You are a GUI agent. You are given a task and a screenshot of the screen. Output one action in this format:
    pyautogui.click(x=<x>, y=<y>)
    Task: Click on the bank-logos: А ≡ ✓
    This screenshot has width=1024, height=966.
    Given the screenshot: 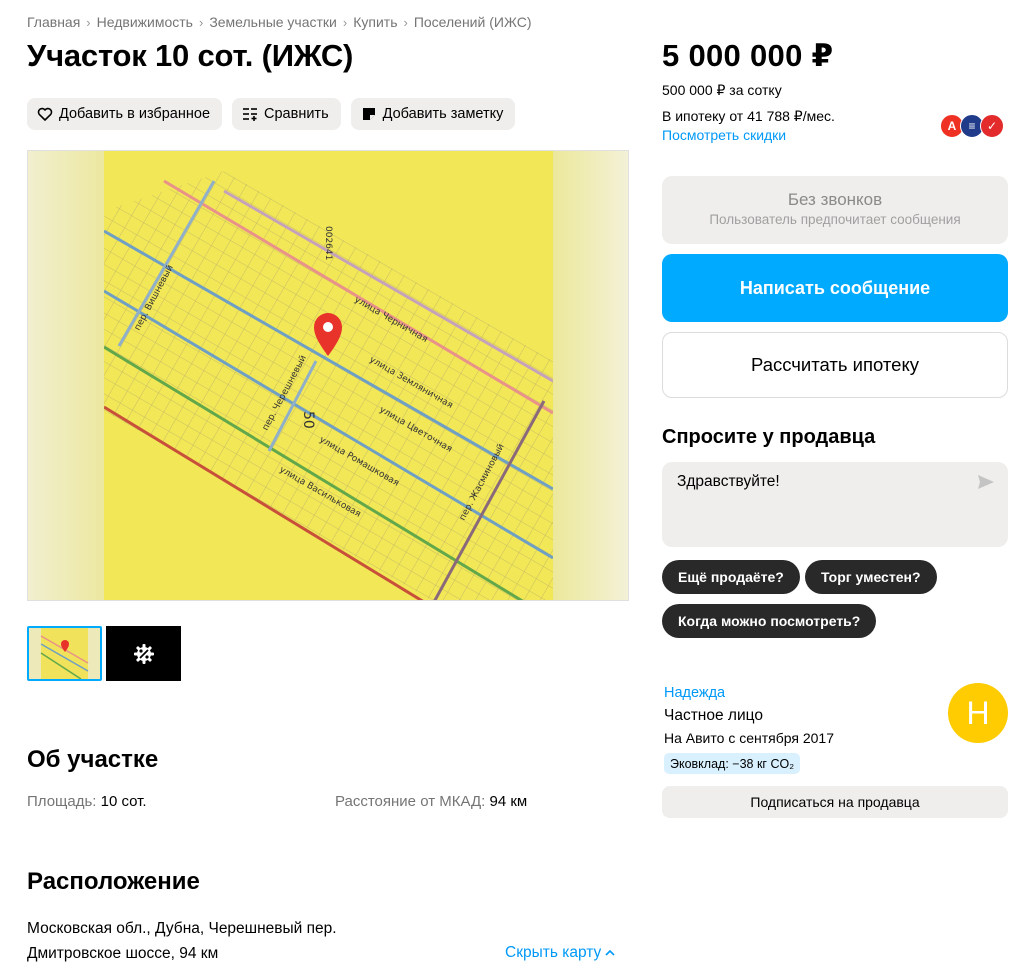 What is the action you would take?
    pyautogui.click(x=972, y=126)
    